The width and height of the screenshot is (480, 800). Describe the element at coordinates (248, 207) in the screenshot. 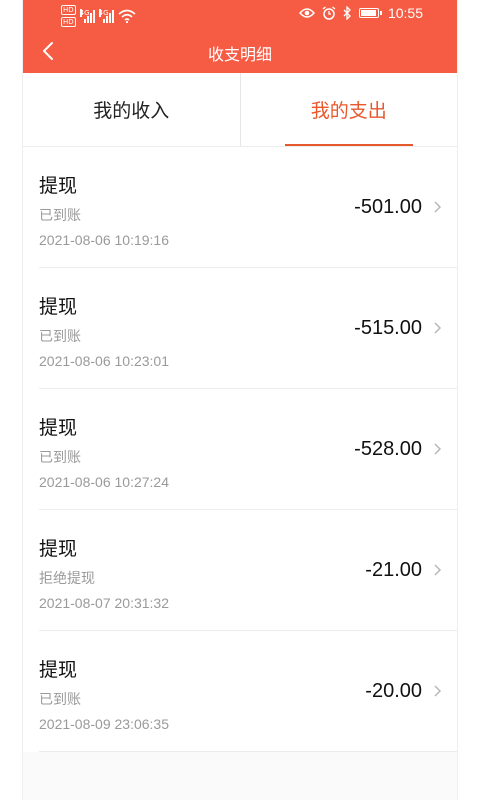

I see `list-item: 提现 已到账 2021-08-06 10:19:16 -501.00` at that location.